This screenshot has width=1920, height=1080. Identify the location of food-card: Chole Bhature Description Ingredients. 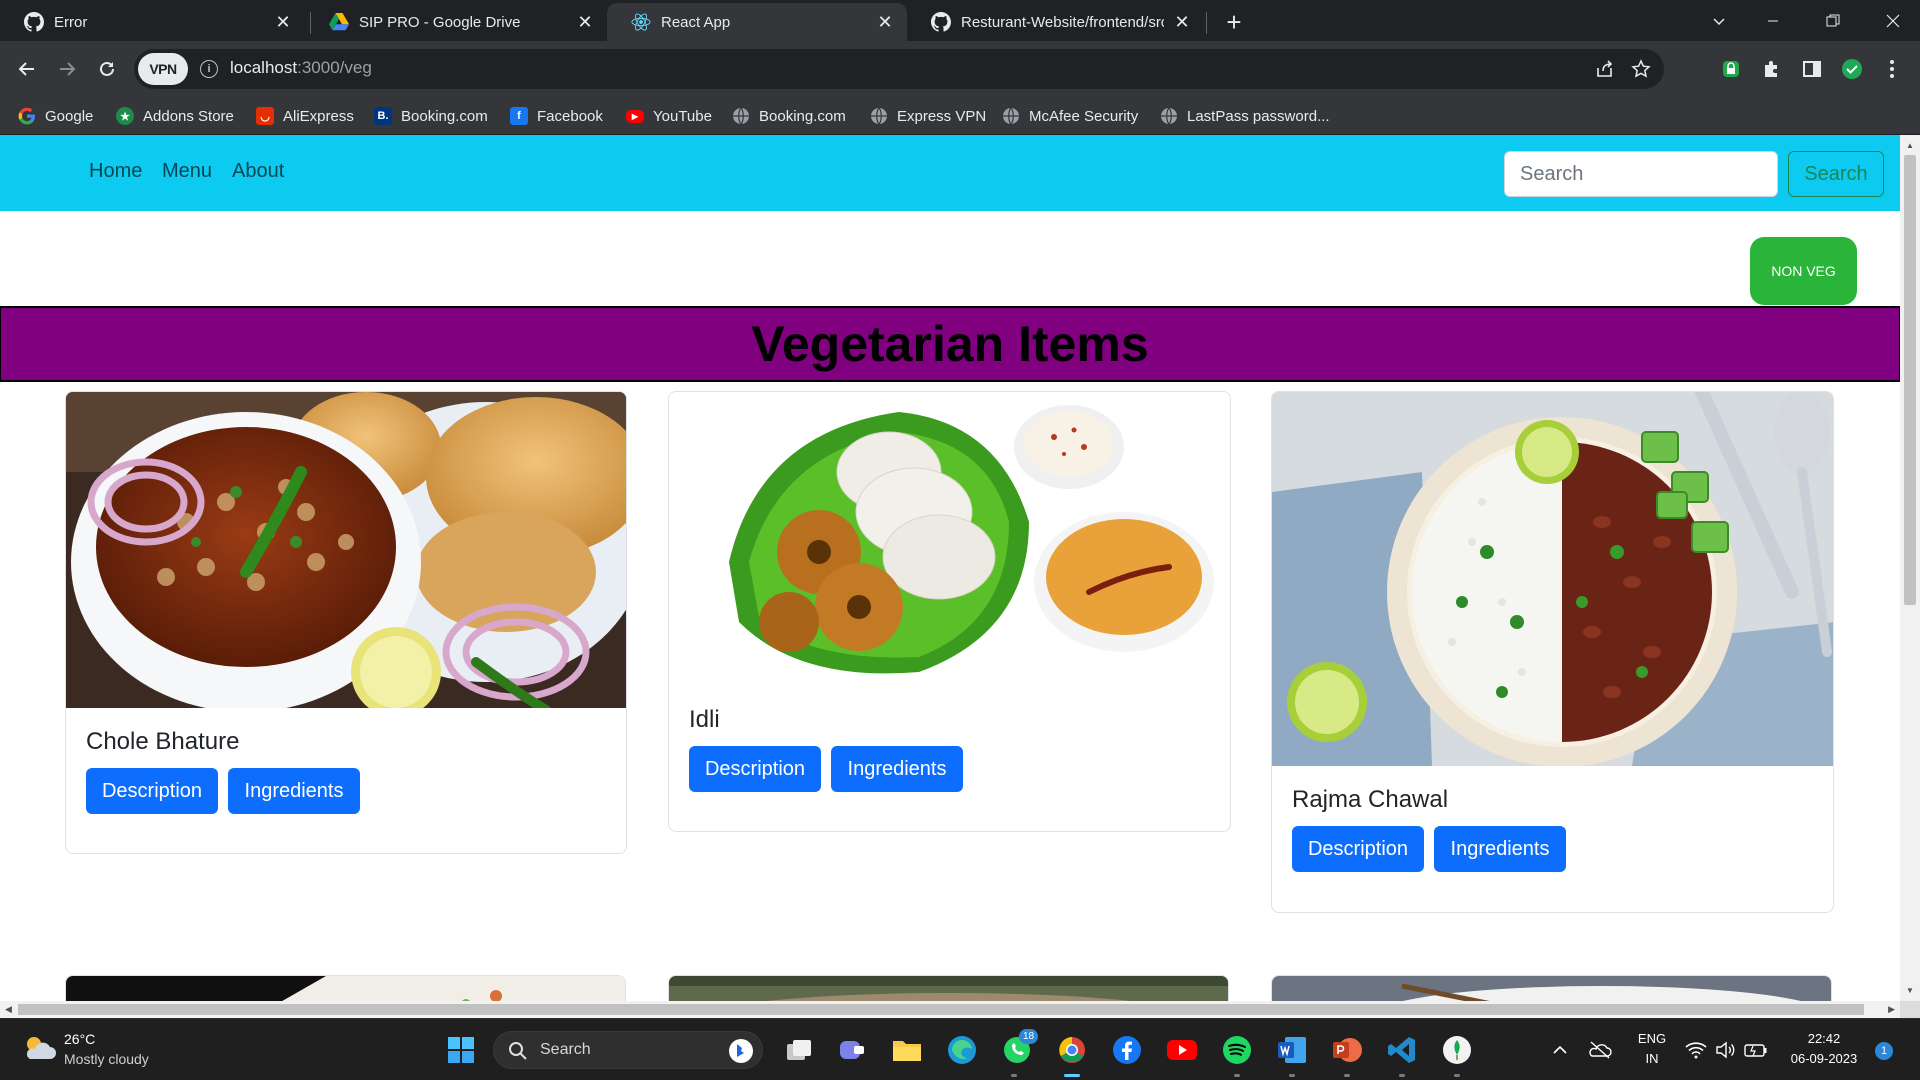
(346, 622).